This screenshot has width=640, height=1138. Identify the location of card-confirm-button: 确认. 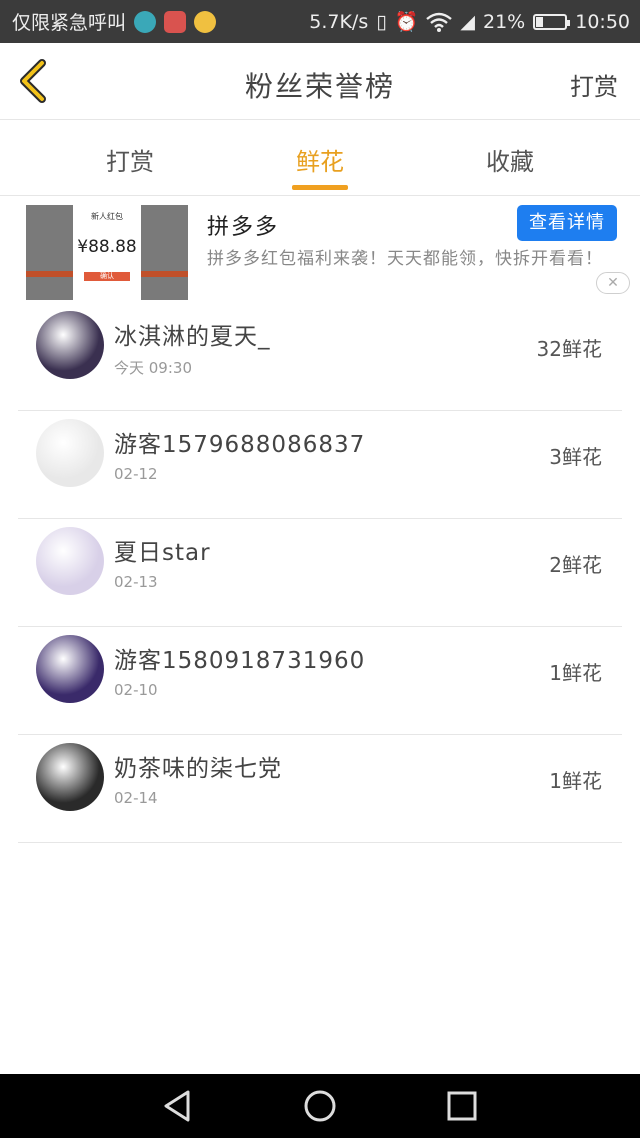
(107, 276).